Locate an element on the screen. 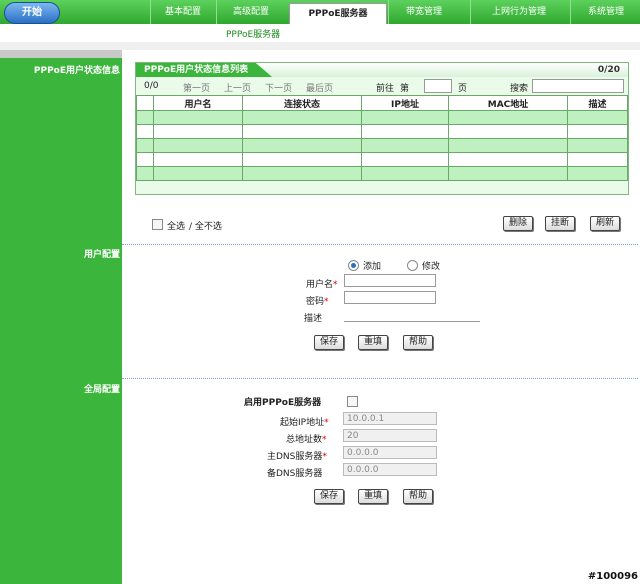  start-ip-label: 起始IP地址* is located at coordinates (304, 423).